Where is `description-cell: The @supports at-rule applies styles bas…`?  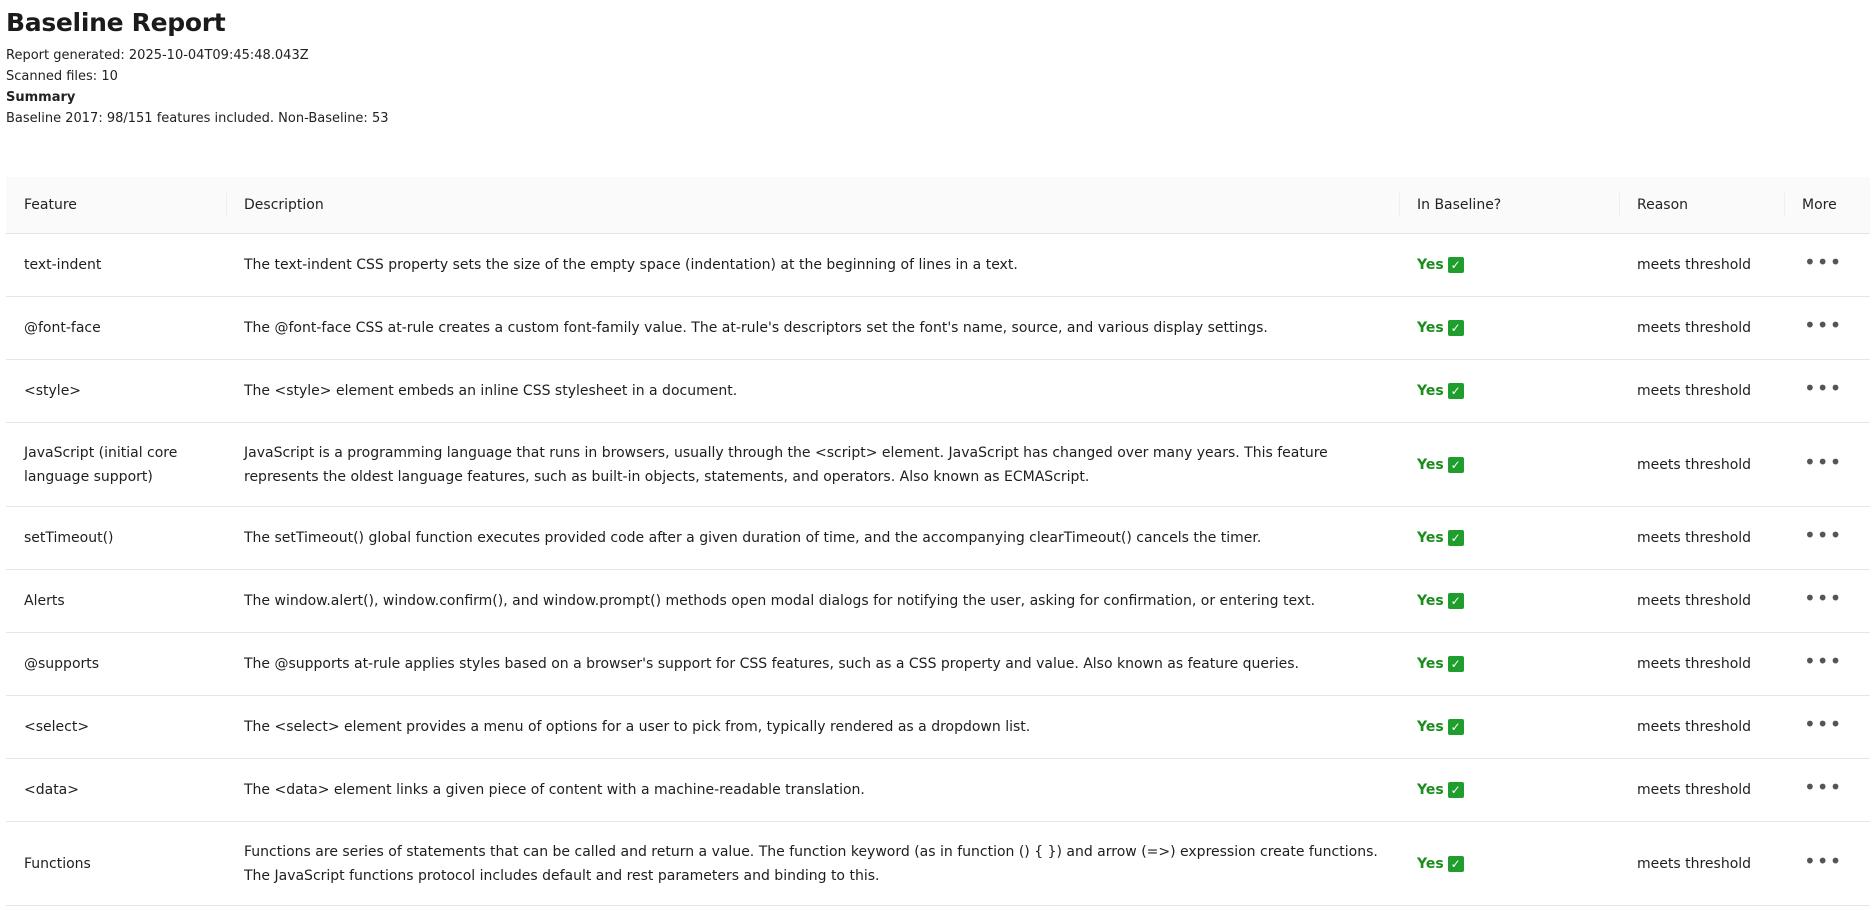 description-cell: The @supports at-rule applies styles bas… is located at coordinates (812, 664).